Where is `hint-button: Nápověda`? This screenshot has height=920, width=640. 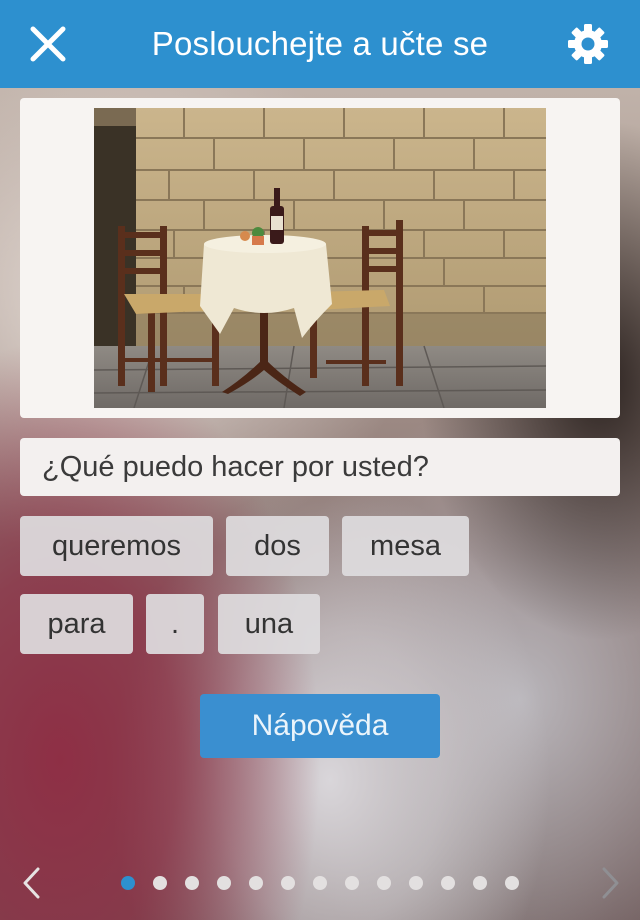 hint-button: Nápověda is located at coordinates (320, 726).